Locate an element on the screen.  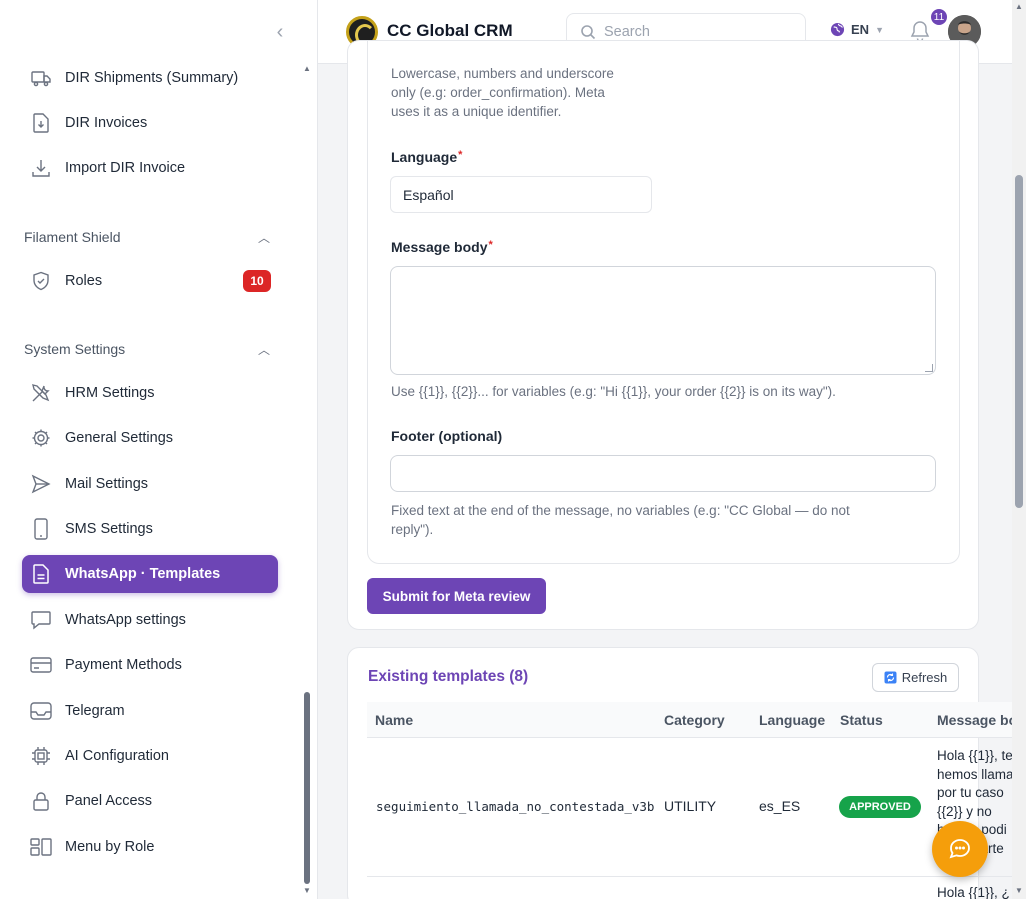
sidebar-item-payment-methods: Payment Methods is located at coordinates (150, 665).